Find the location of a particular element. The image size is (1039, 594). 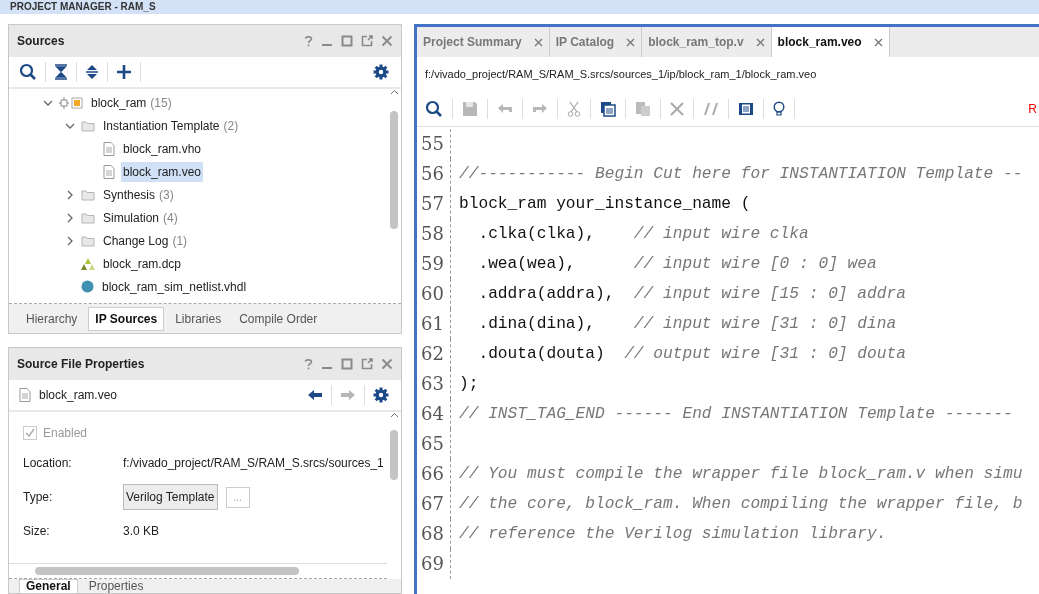

line-number: 61 is located at coordinates (434, 324).